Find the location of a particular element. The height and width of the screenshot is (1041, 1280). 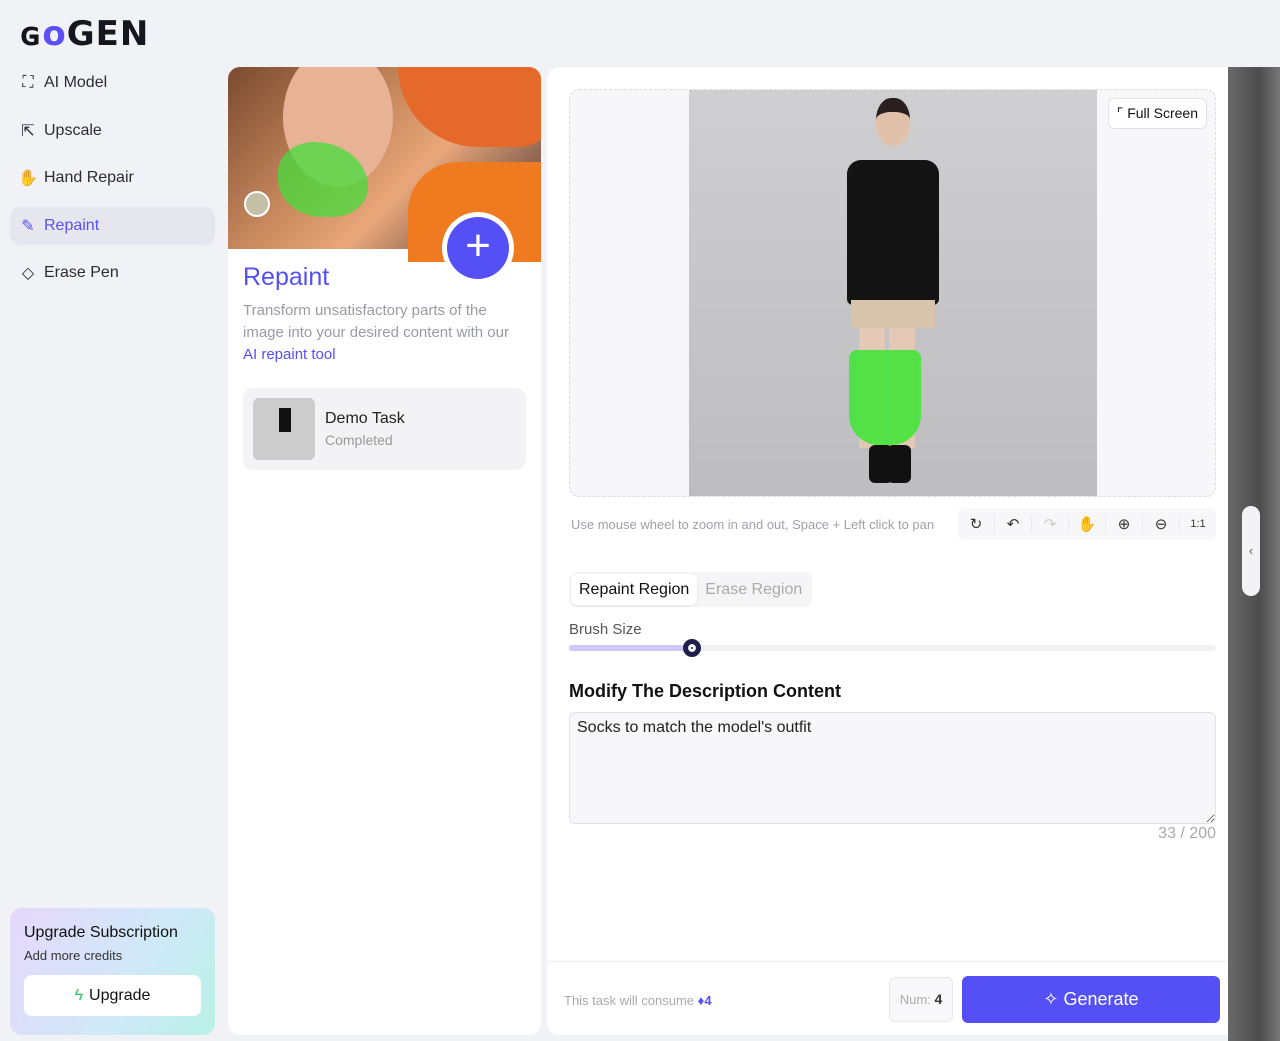

region-tabs: Repaint Region Erase Region is located at coordinates (691, 589).